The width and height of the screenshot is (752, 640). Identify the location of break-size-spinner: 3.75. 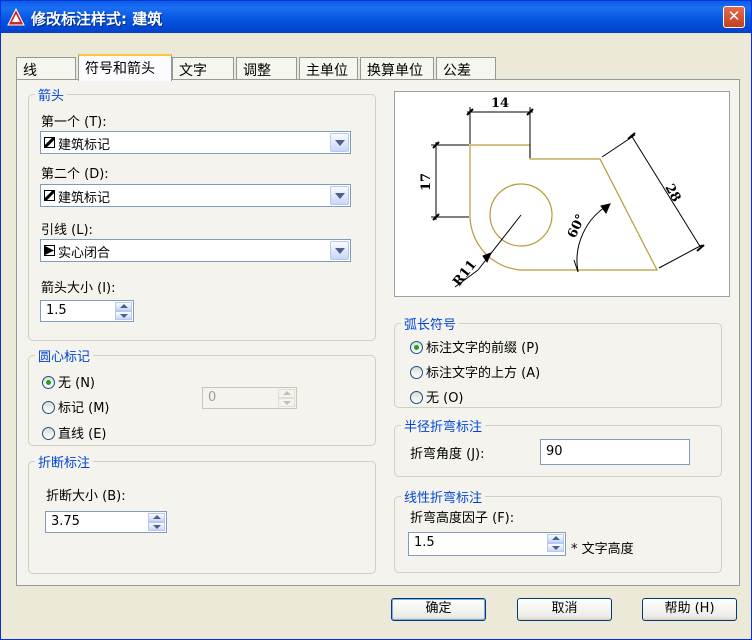
(106, 522).